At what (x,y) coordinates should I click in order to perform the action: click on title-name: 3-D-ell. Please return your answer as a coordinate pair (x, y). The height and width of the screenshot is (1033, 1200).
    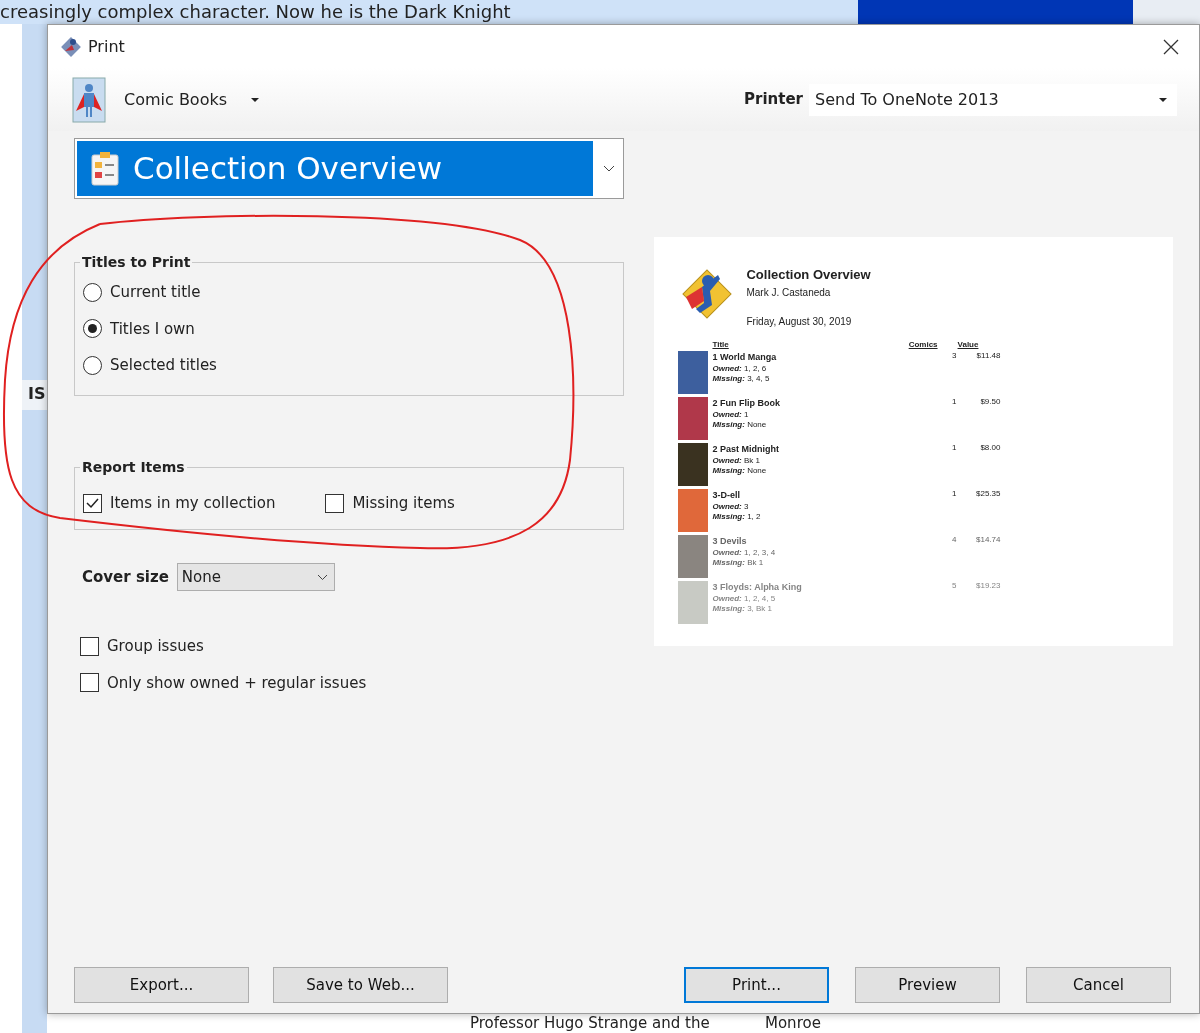
    Looking at the image, I should click on (726, 495).